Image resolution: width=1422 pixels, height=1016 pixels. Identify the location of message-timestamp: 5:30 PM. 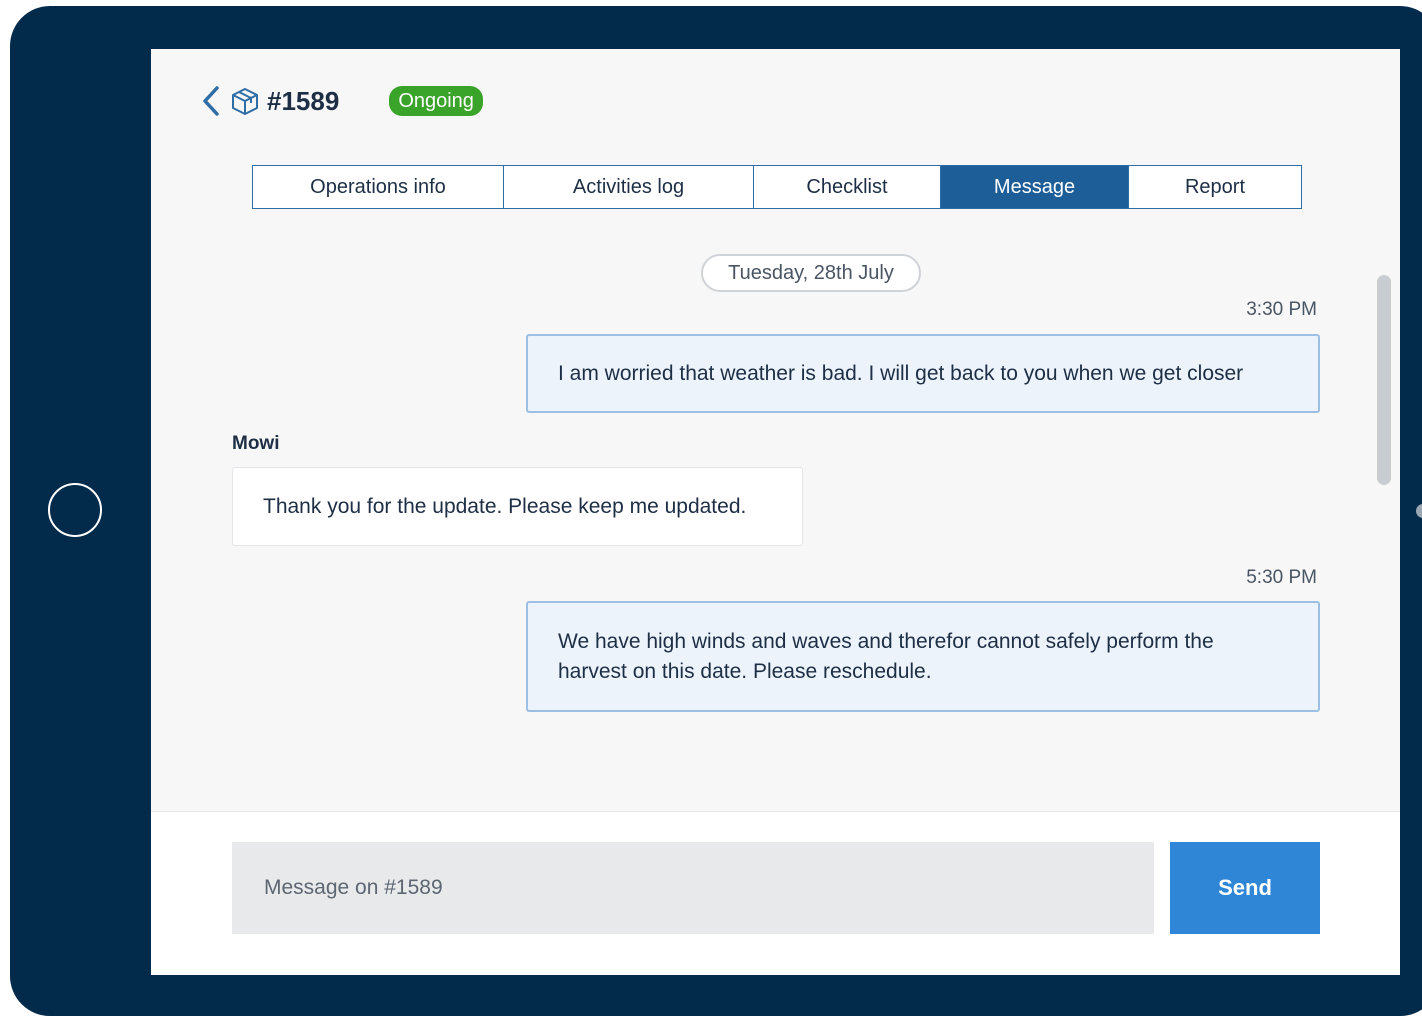
(1281, 577).